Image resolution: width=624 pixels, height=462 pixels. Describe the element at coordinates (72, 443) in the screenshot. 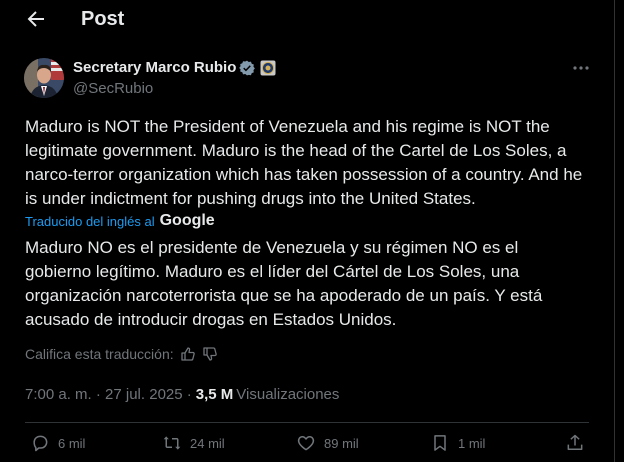

I see `reply-count: 6 mil` at that location.